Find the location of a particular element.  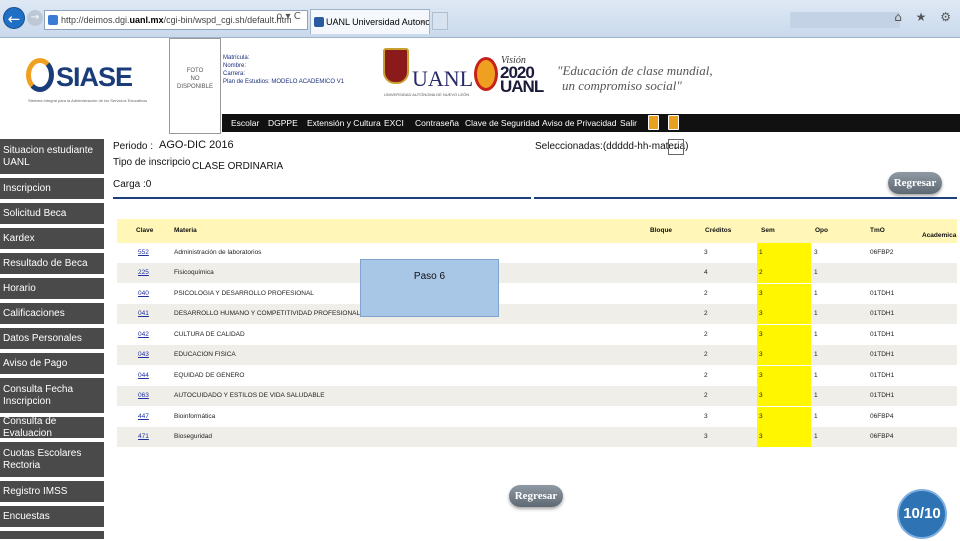

tipo-inscripcion-value: CLASE ORDINARIA is located at coordinates (238, 166).